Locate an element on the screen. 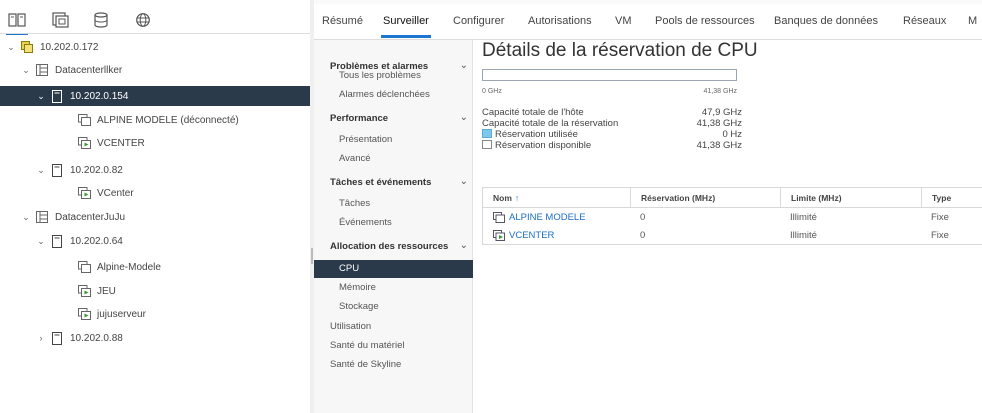 This screenshot has width=982, height=413. stat-reservation-available: Réservation disponible 41,38 GHz is located at coordinates (612, 145).